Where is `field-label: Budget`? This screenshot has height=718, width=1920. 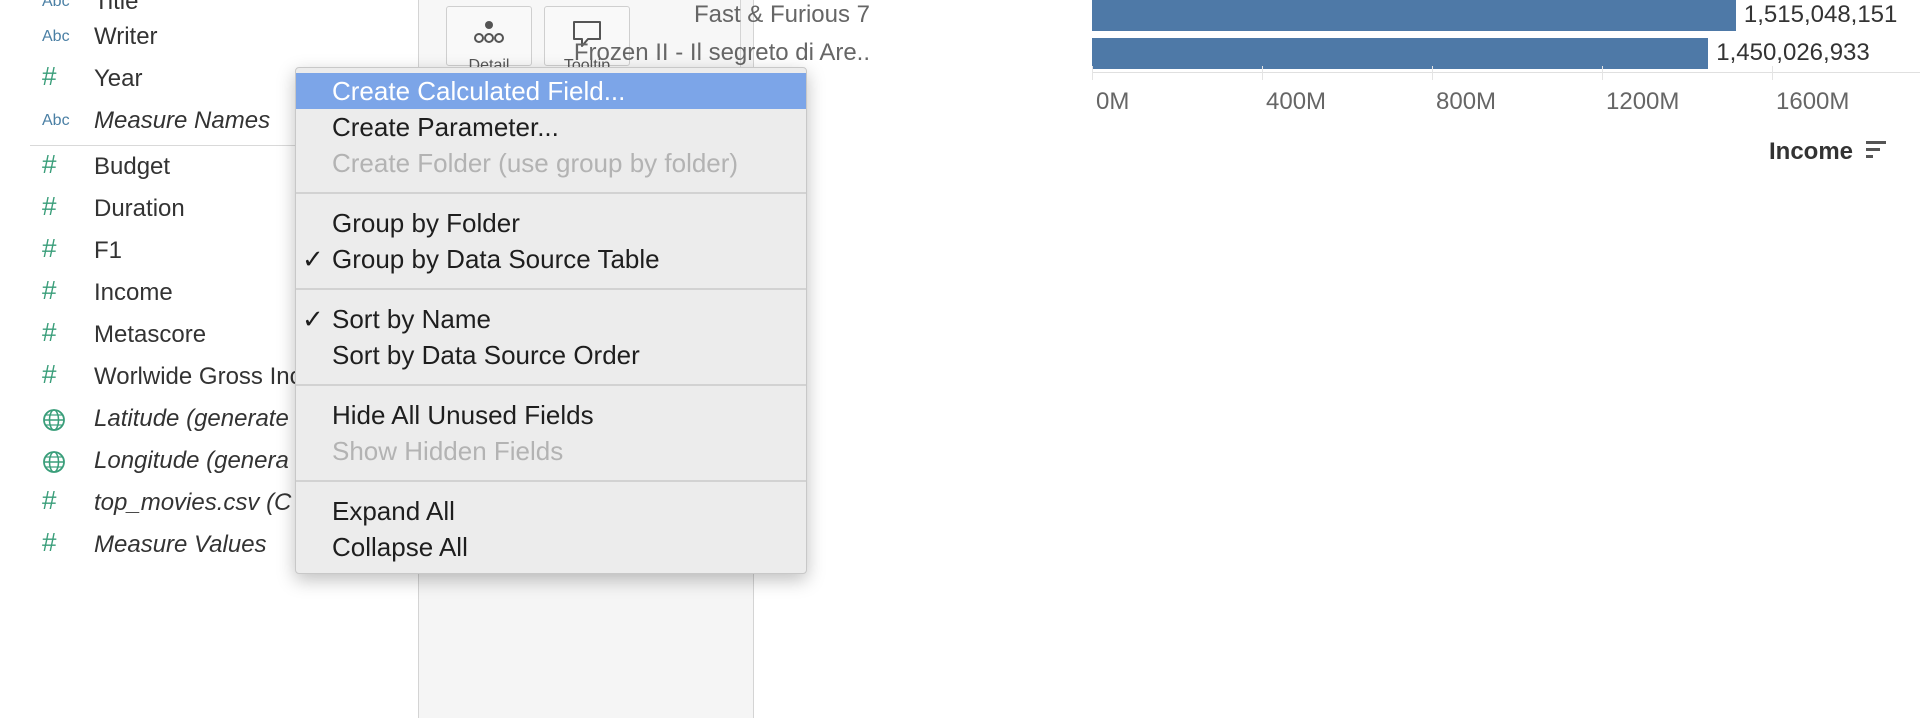 field-label: Budget is located at coordinates (132, 166).